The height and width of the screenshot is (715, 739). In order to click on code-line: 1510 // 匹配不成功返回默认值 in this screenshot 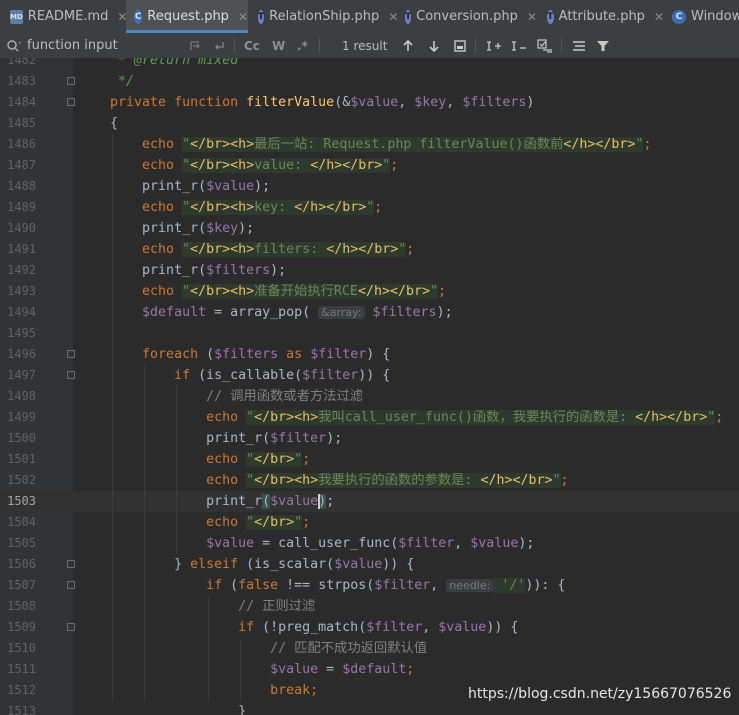, I will do `click(369, 648)`.